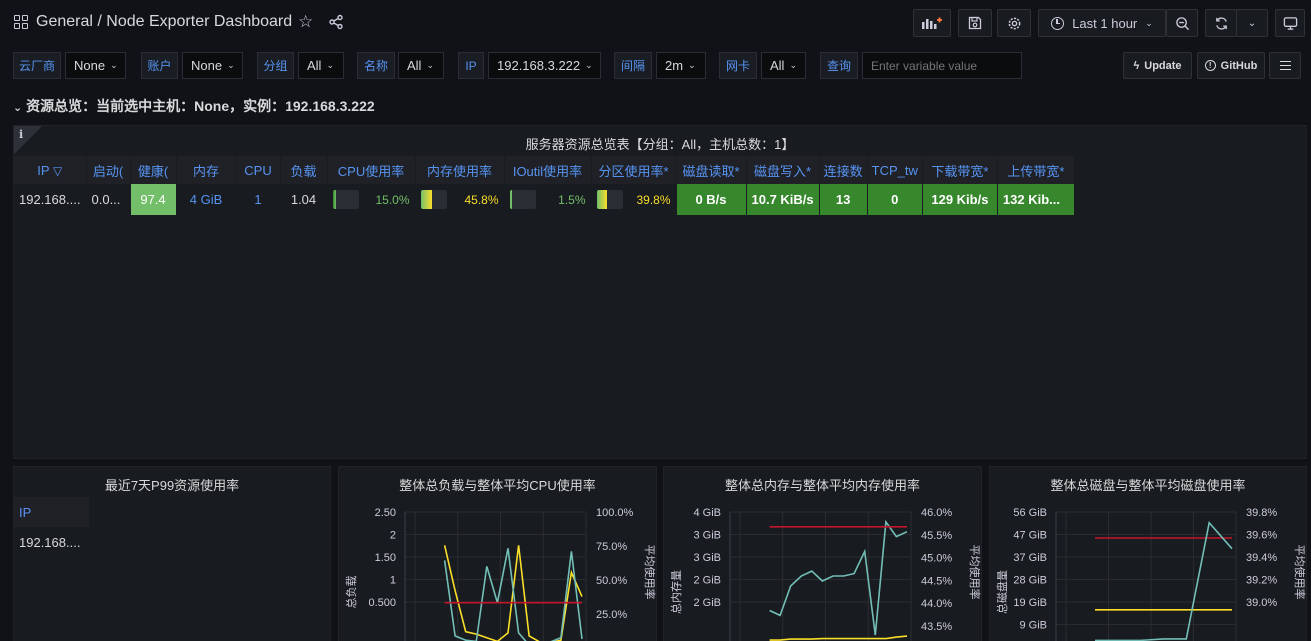  I want to click on y-axis-title: 总内存量, so click(676, 592).